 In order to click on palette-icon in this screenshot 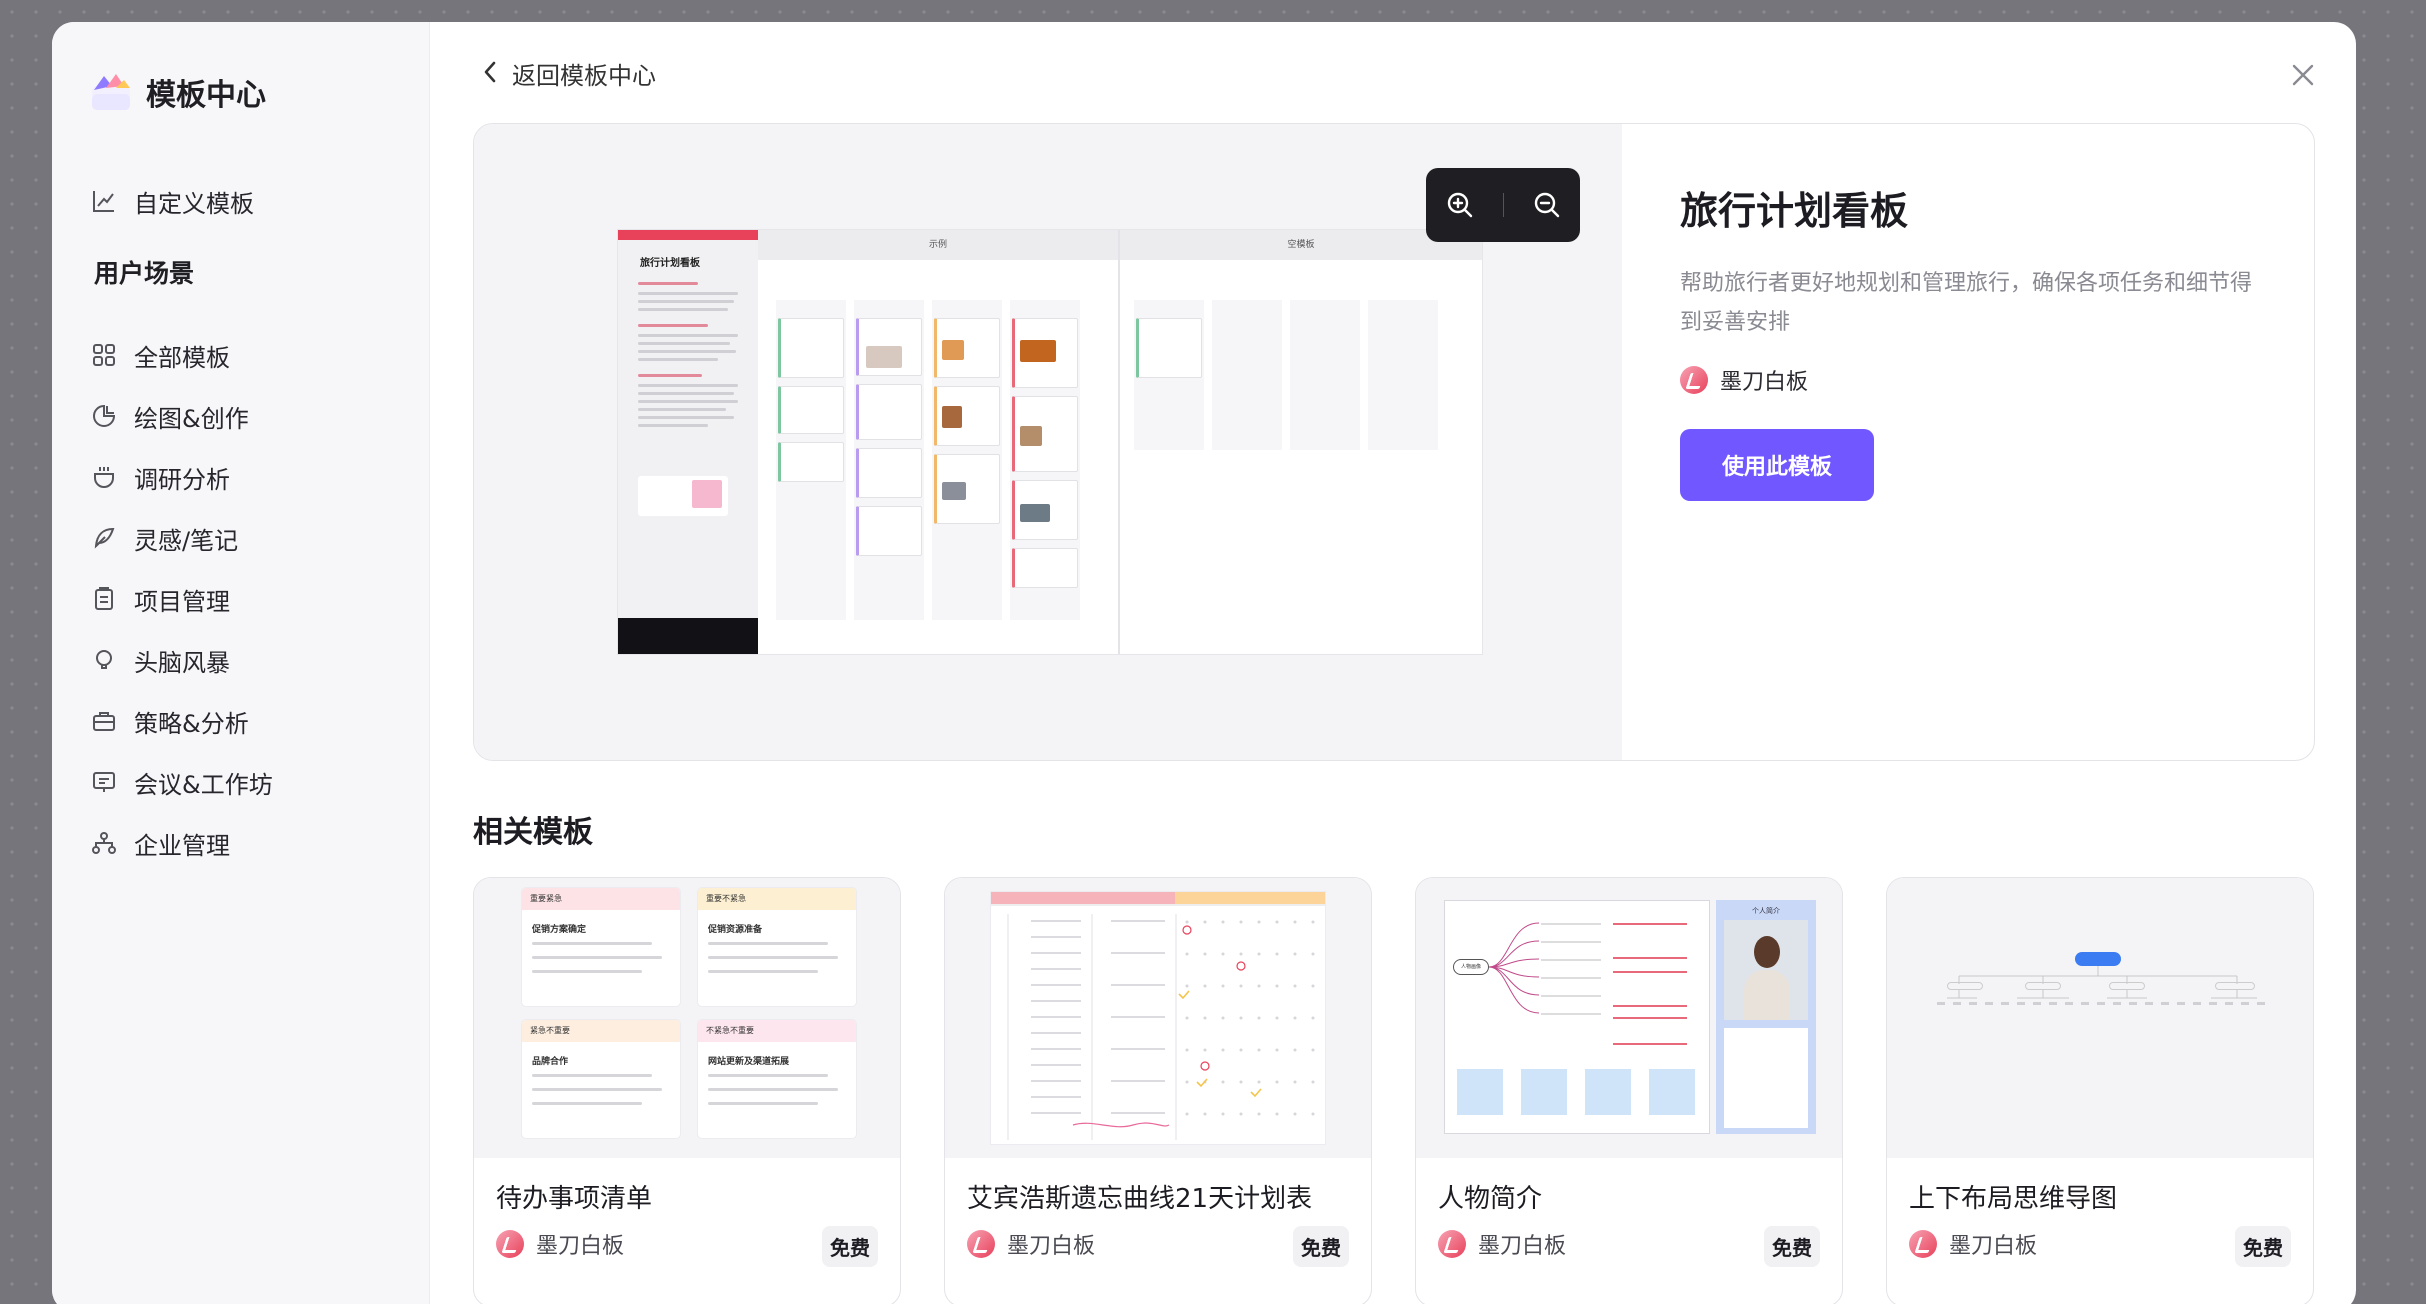, I will do `click(104, 416)`.